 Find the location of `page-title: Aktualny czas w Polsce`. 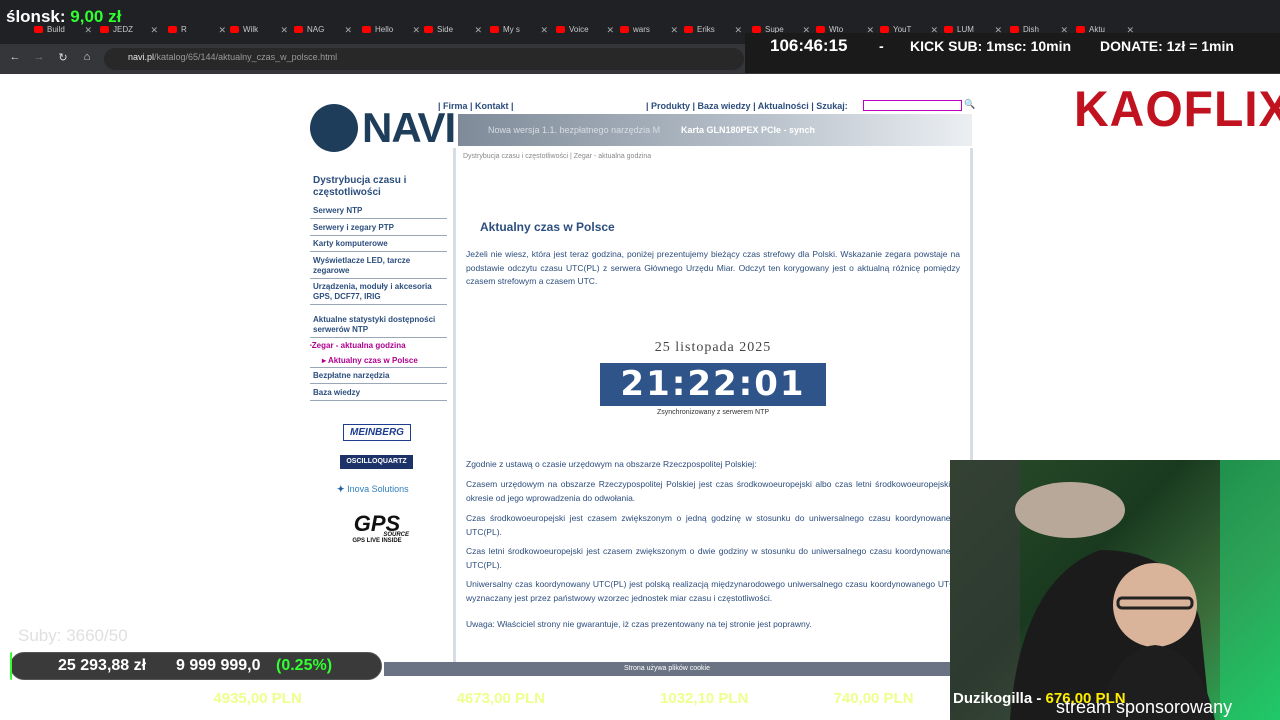

page-title: Aktualny czas w Polsce is located at coordinates (547, 227).